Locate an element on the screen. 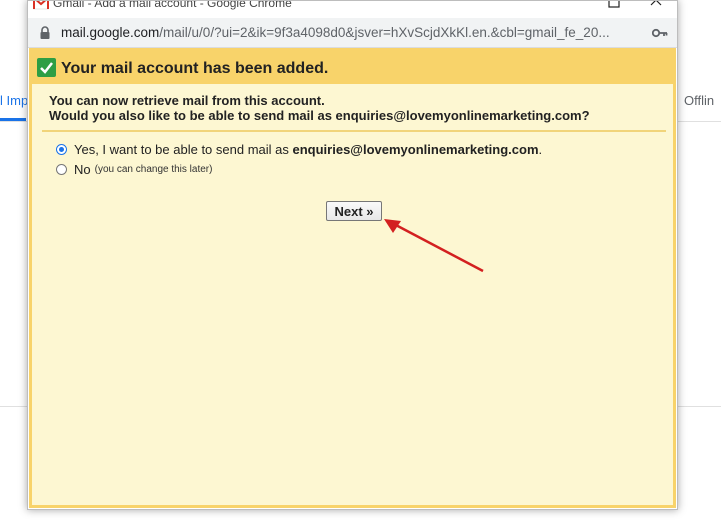 Image resolution: width=721 pixels, height=520 pixels. option-no-note: (you can change this later) is located at coordinates (153, 169).